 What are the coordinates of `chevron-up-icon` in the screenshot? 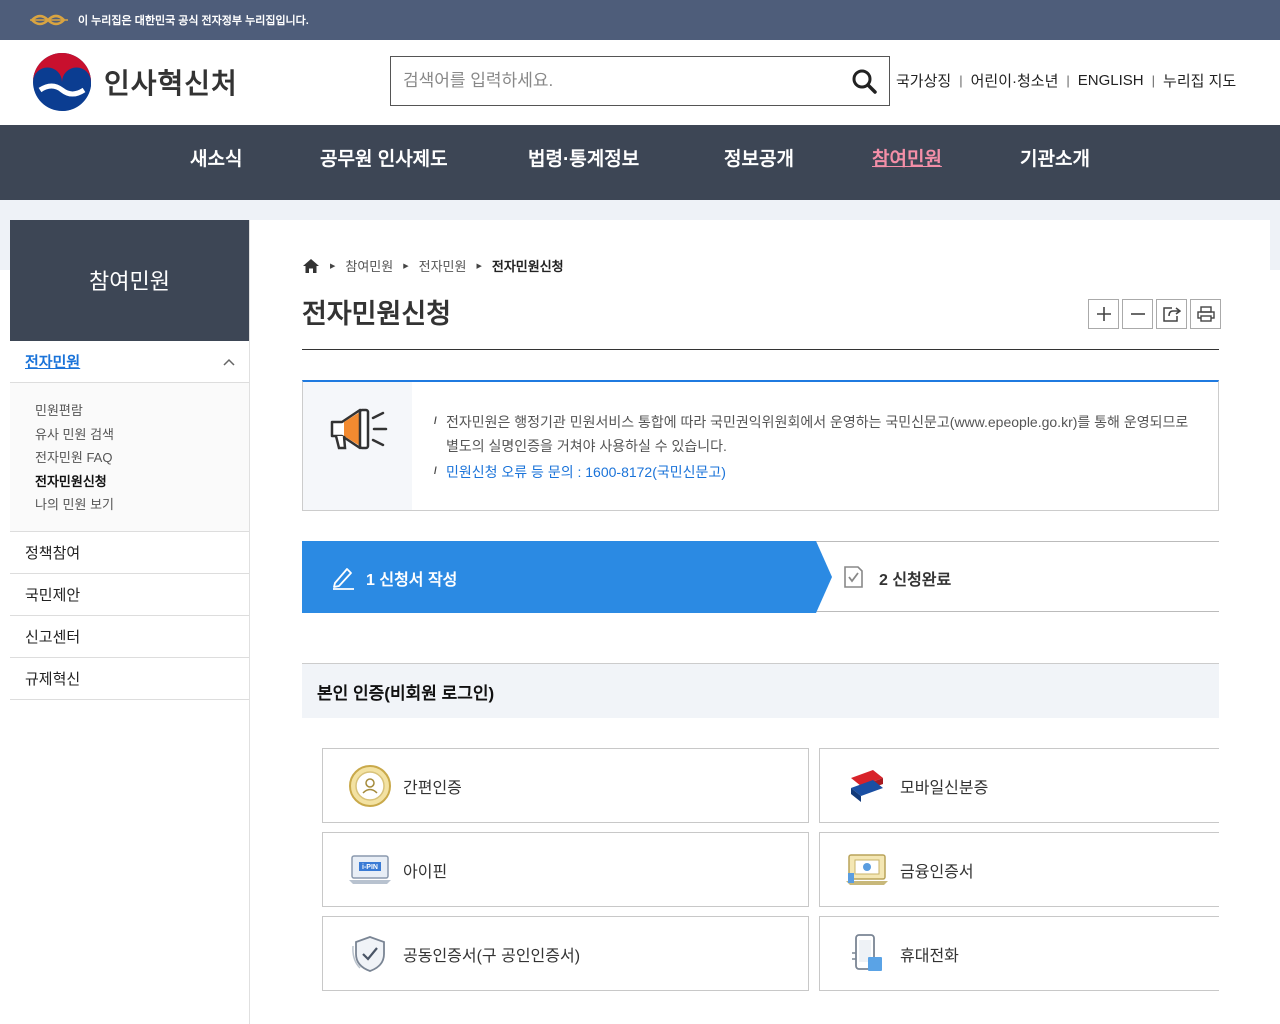 It's located at (229, 362).